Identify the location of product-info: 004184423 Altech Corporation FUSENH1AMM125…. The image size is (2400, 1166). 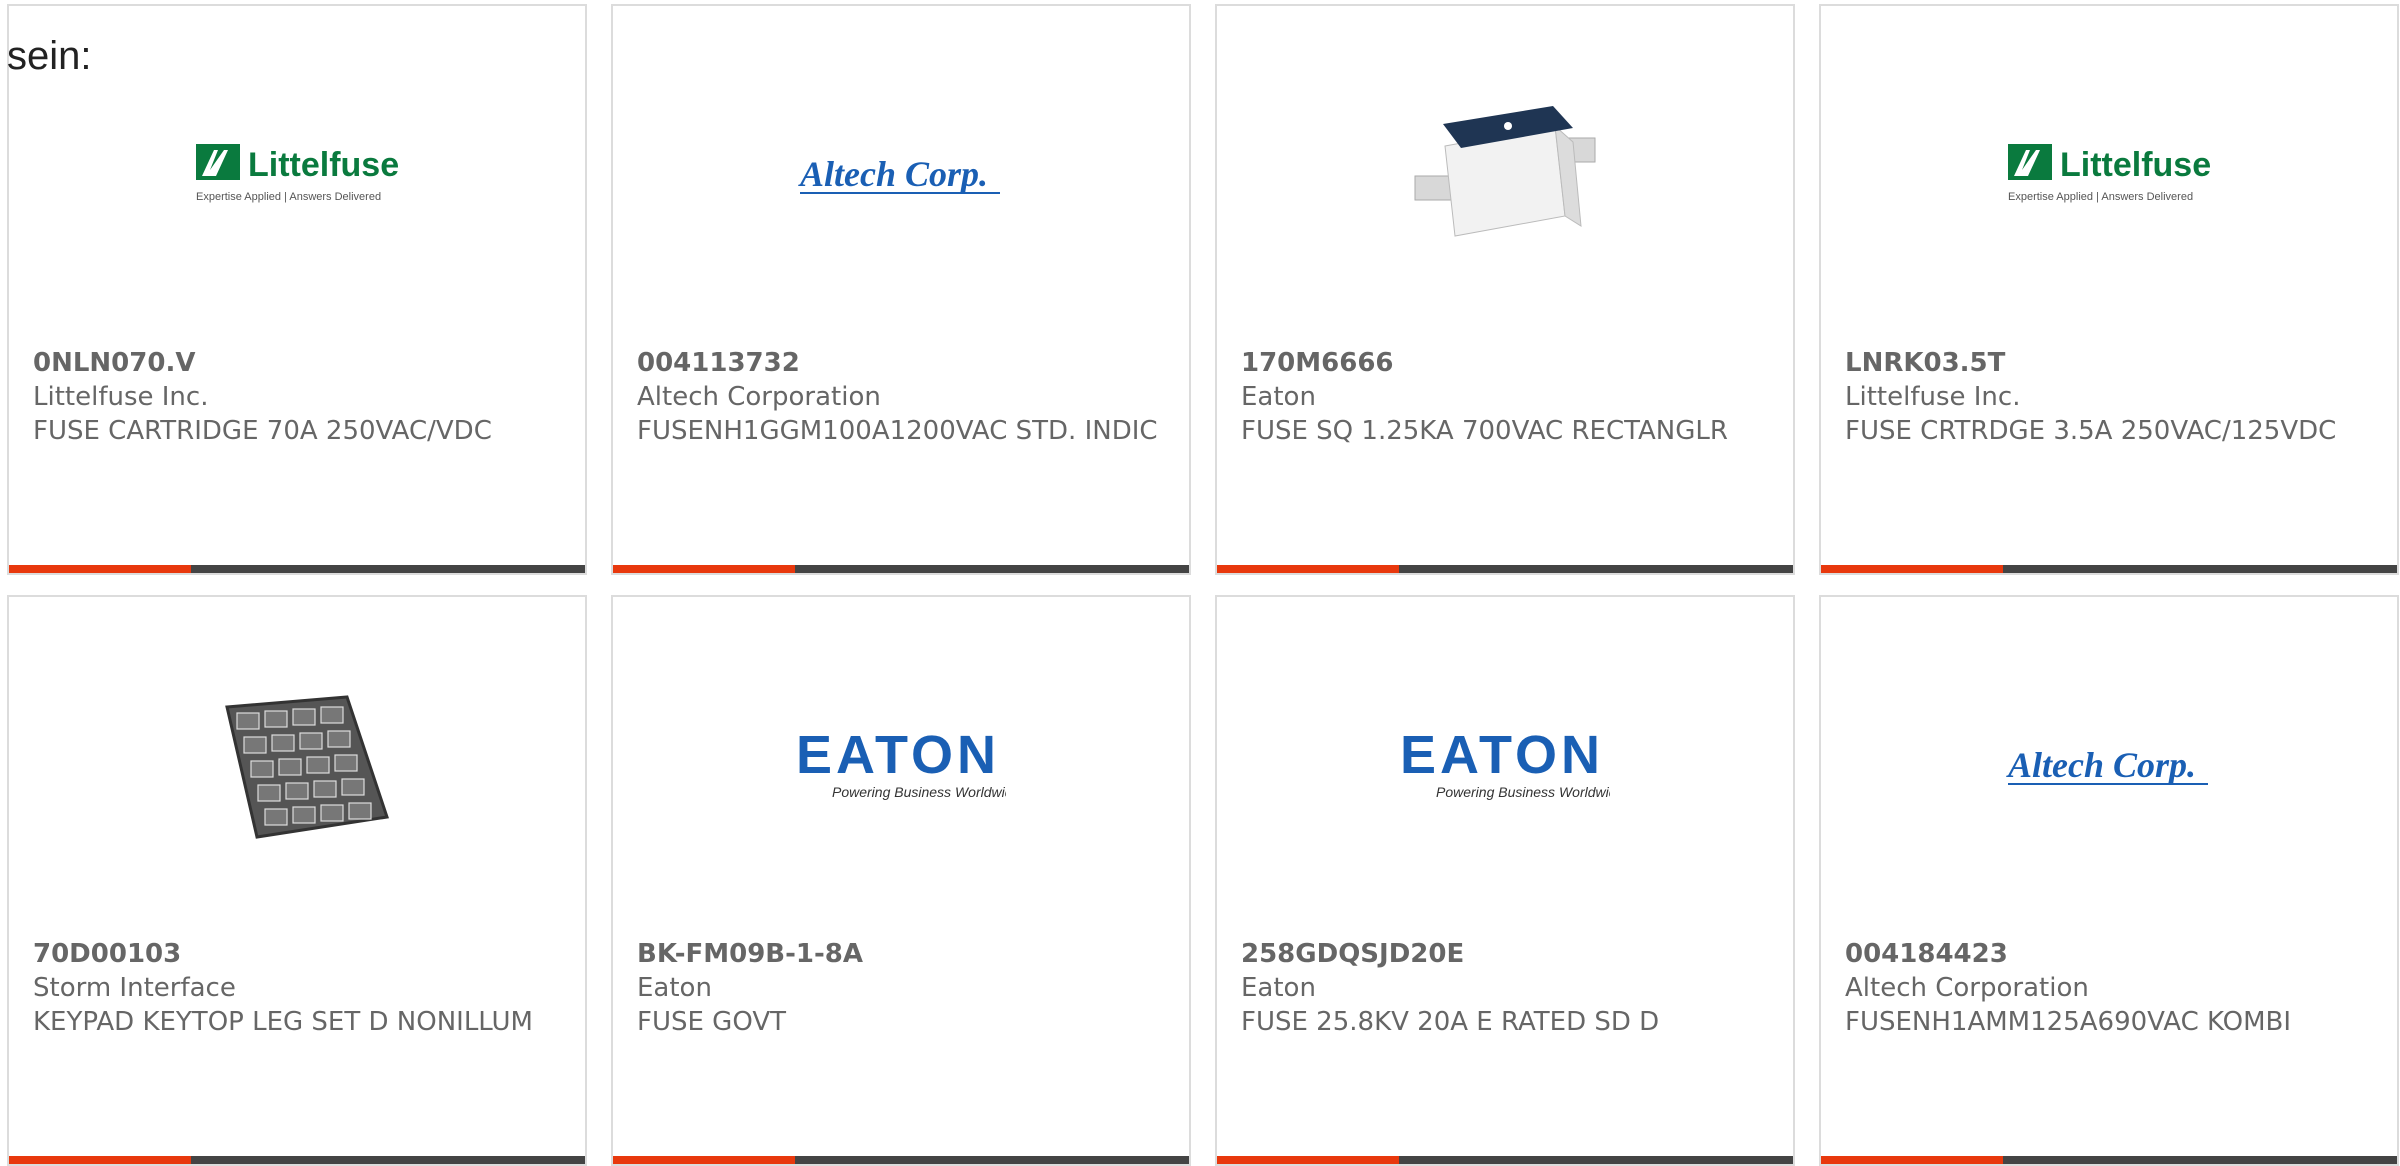
(2113, 988).